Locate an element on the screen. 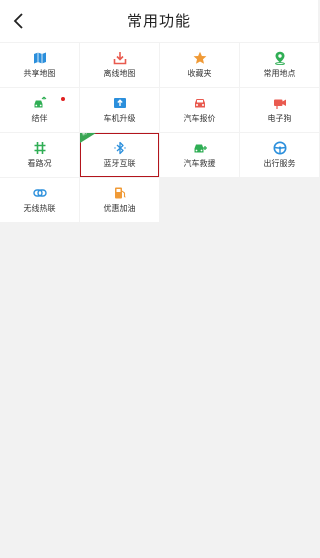 The width and height of the screenshot is (320, 558). car-rescue-icon is located at coordinates (200, 148).